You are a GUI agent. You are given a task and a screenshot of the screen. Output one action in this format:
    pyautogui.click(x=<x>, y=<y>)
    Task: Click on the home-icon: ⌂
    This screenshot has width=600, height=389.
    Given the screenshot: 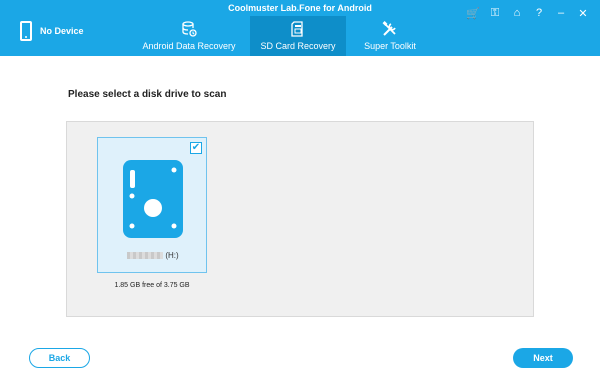 What is the action you would take?
    pyautogui.click(x=517, y=13)
    